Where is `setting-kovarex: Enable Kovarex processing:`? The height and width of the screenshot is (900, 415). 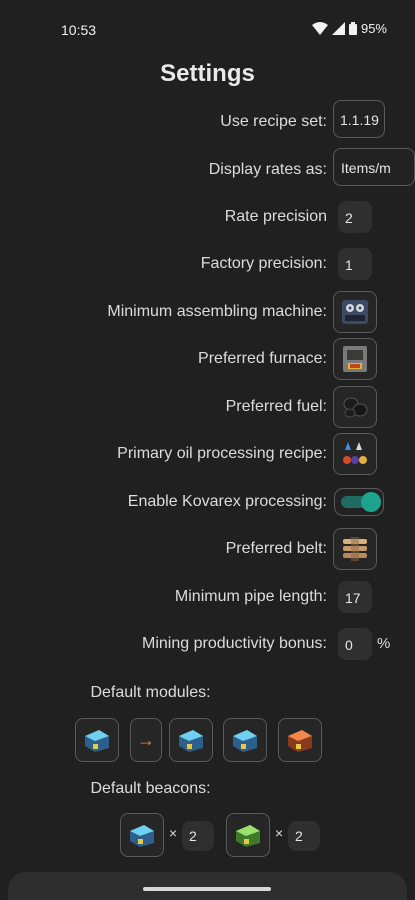
setting-kovarex: Enable Kovarex processing: is located at coordinates (207, 502).